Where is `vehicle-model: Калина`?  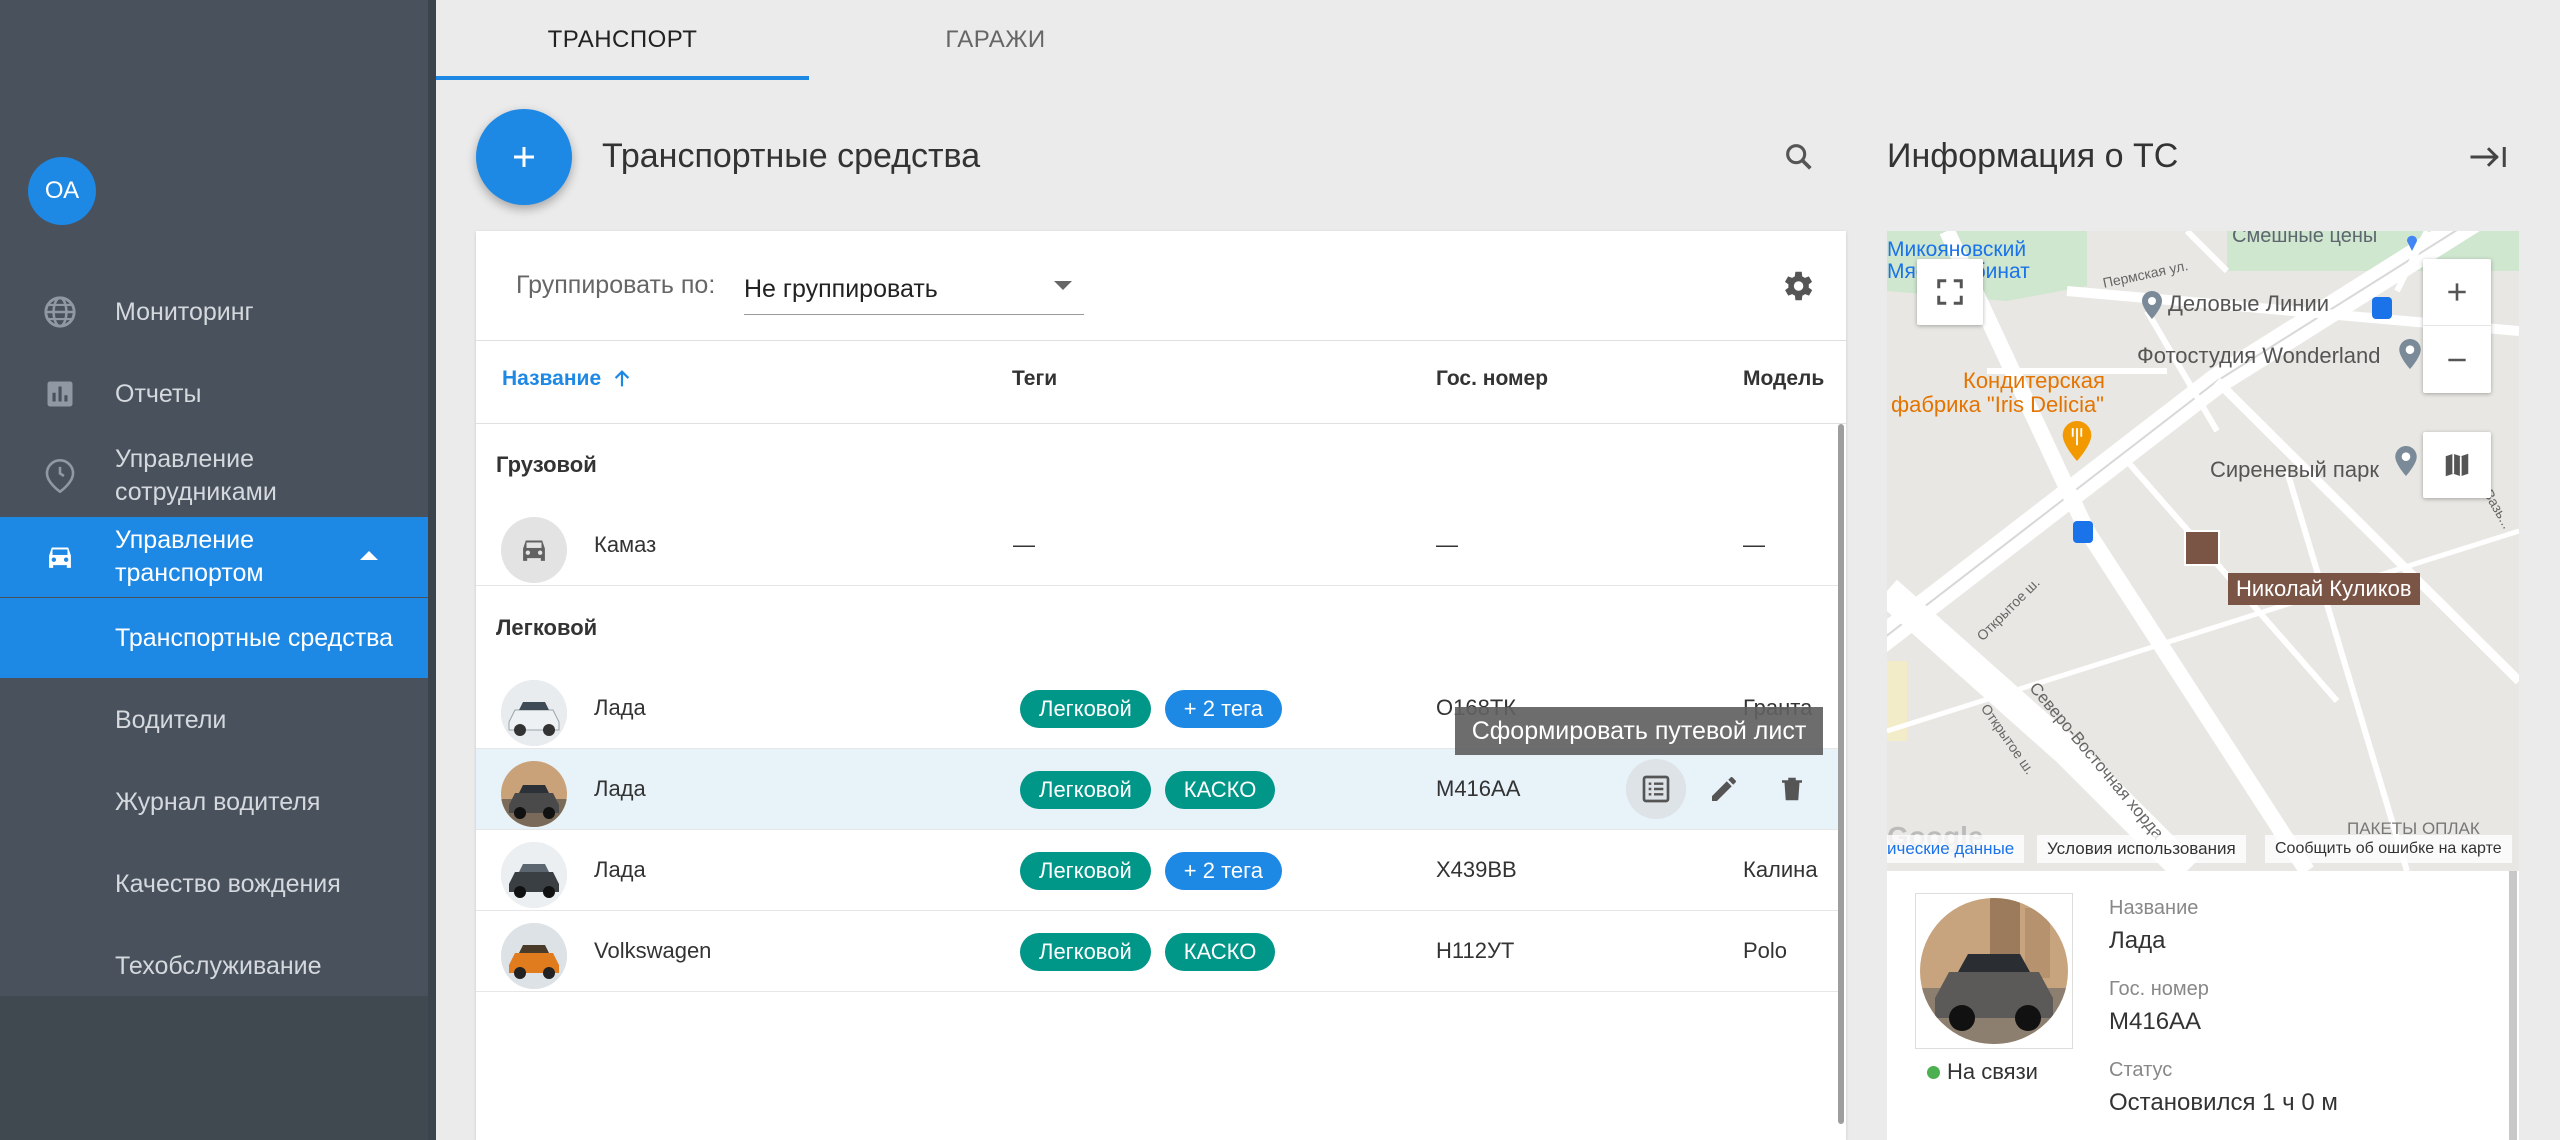
vehicle-model: Калина is located at coordinates (1780, 869).